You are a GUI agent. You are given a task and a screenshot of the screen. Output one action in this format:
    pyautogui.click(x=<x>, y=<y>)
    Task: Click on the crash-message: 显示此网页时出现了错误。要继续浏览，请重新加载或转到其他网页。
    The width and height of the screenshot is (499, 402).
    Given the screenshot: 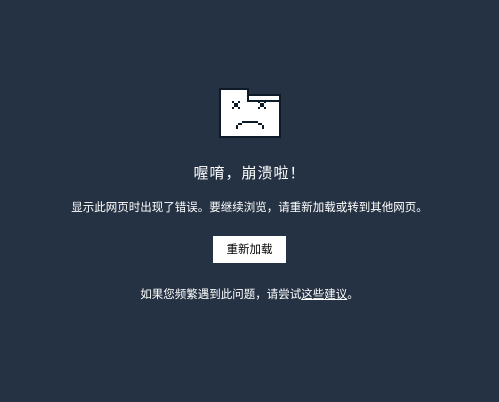 What is the action you would take?
    pyautogui.click(x=249, y=207)
    